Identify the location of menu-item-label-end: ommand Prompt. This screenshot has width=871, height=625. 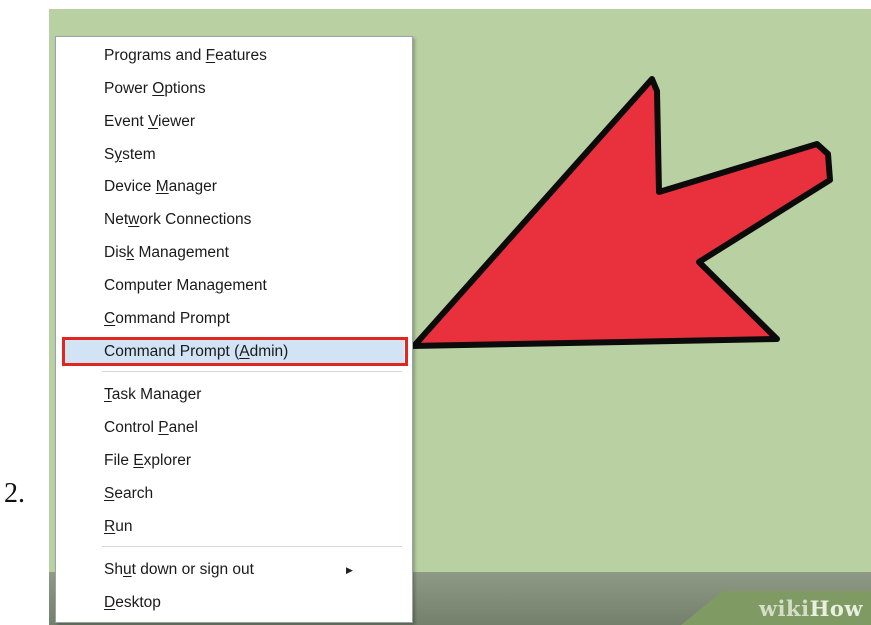
(172, 318).